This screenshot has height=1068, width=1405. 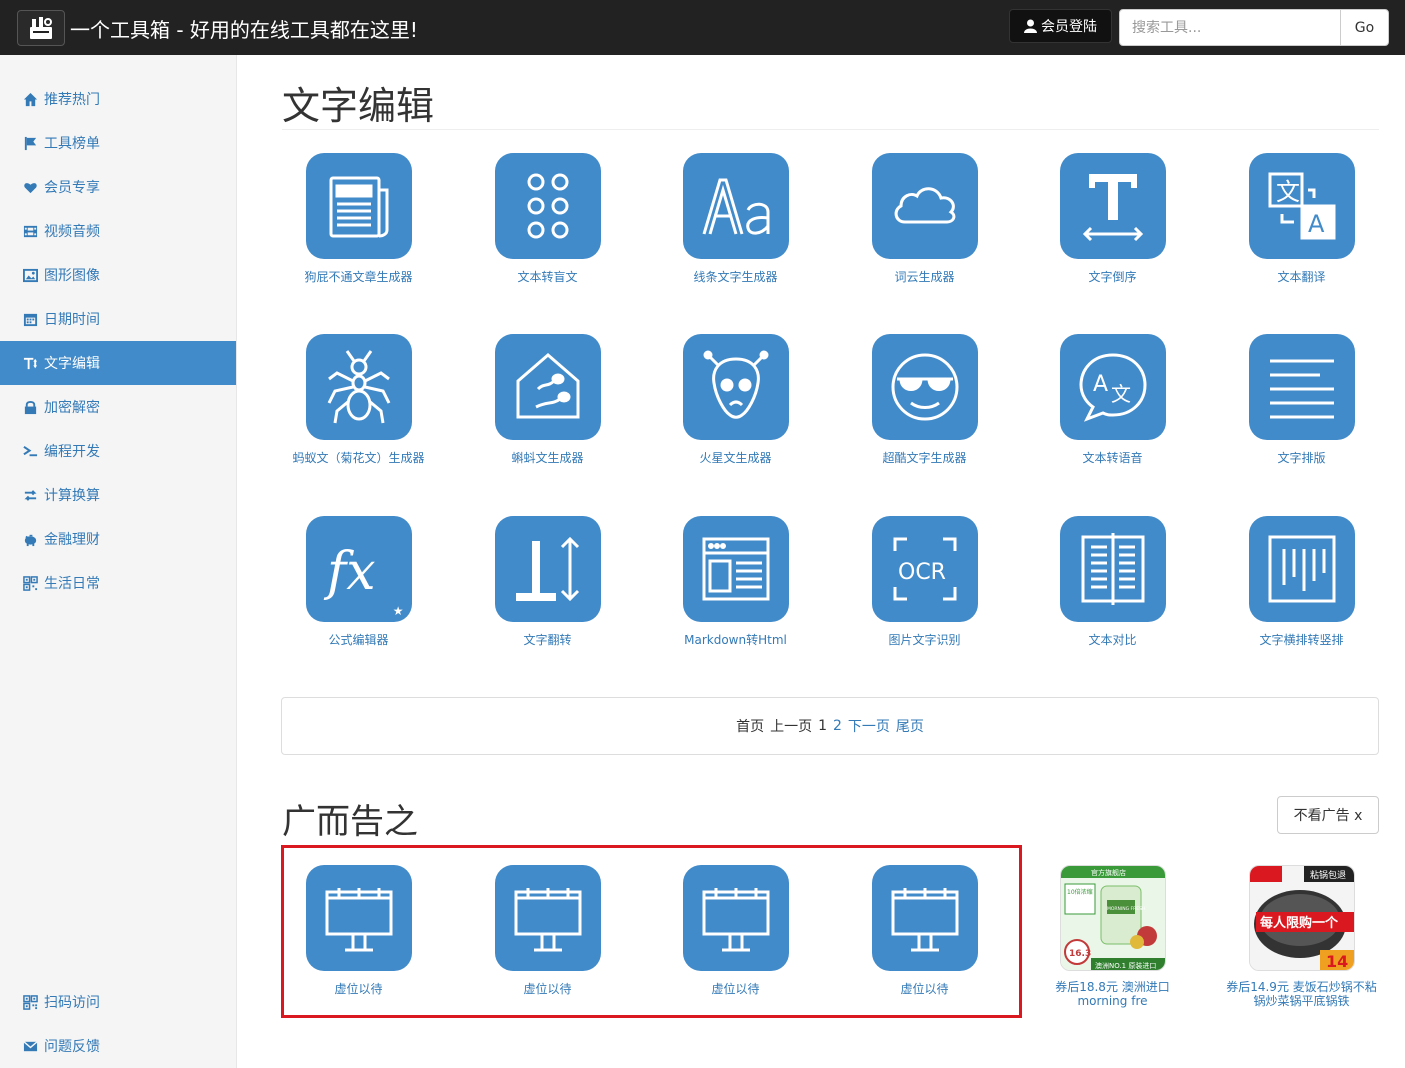 What do you see at coordinates (1301, 569) in the screenshot?
I see `vertical-text-icon` at bounding box center [1301, 569].